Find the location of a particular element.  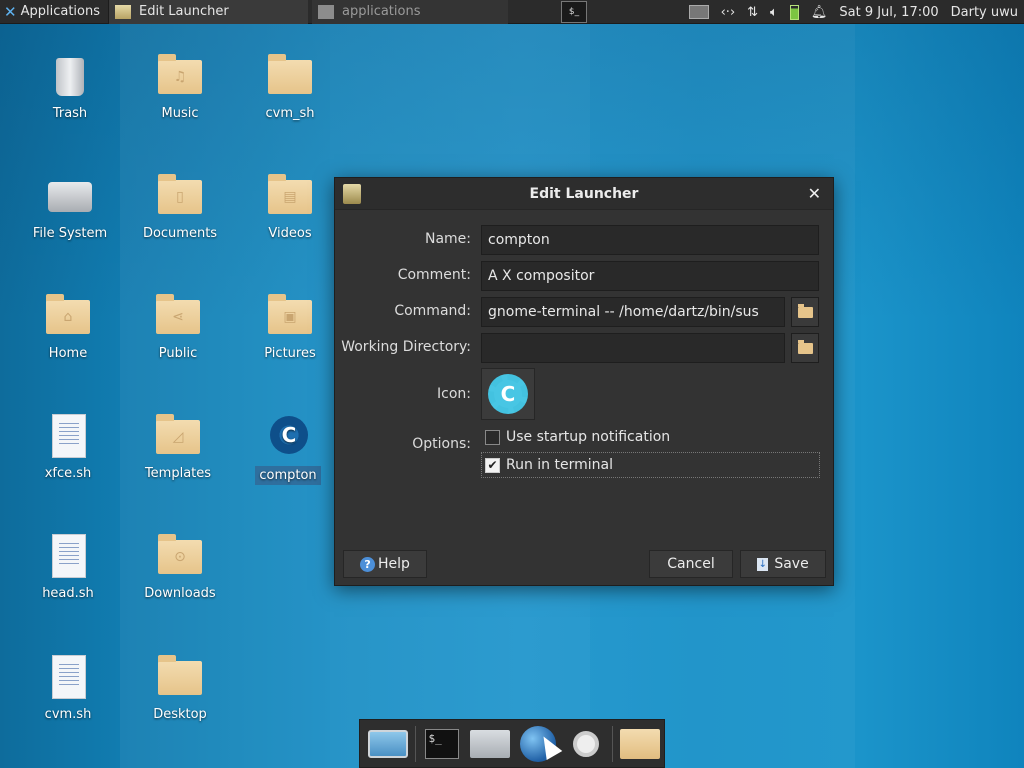

terminal-launcher-icon: $_ is located at coordinates (574, 12).